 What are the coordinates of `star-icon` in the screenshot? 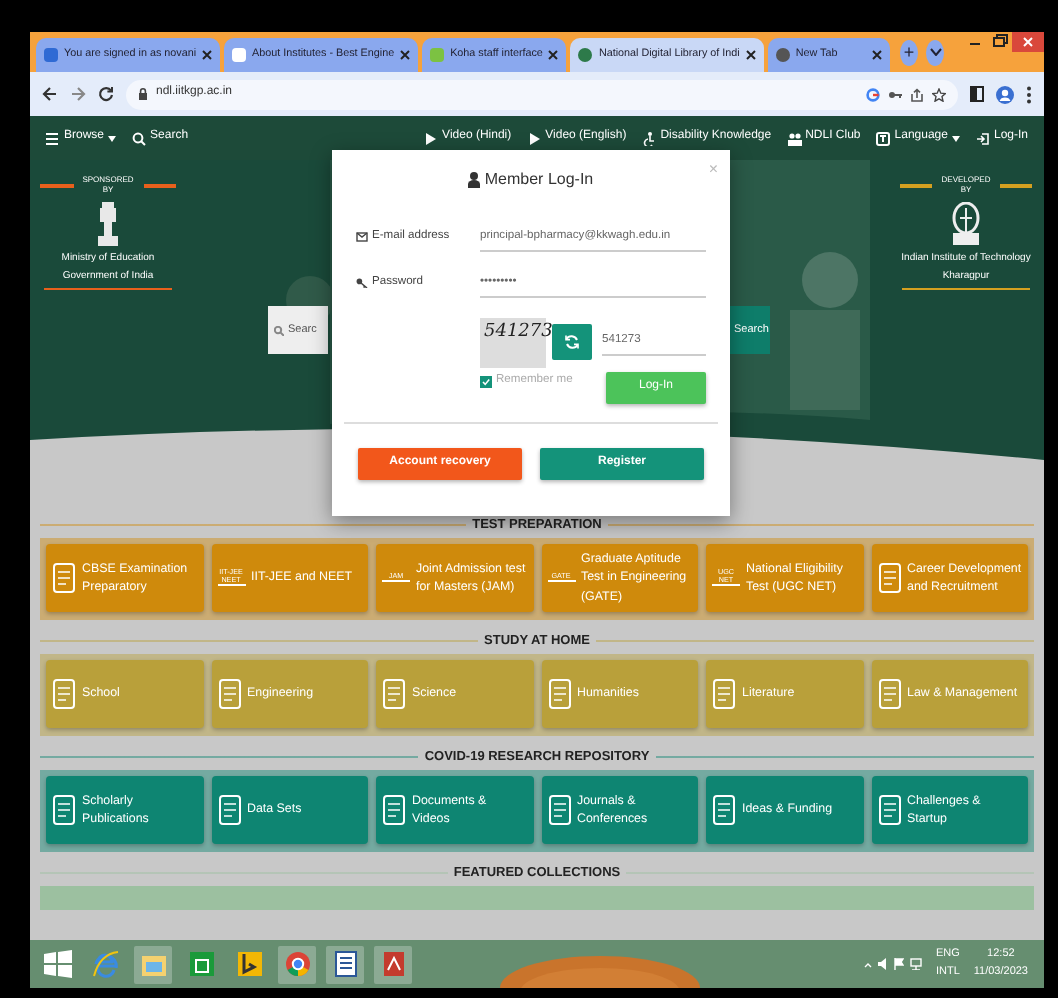 It's located at (939, 94).